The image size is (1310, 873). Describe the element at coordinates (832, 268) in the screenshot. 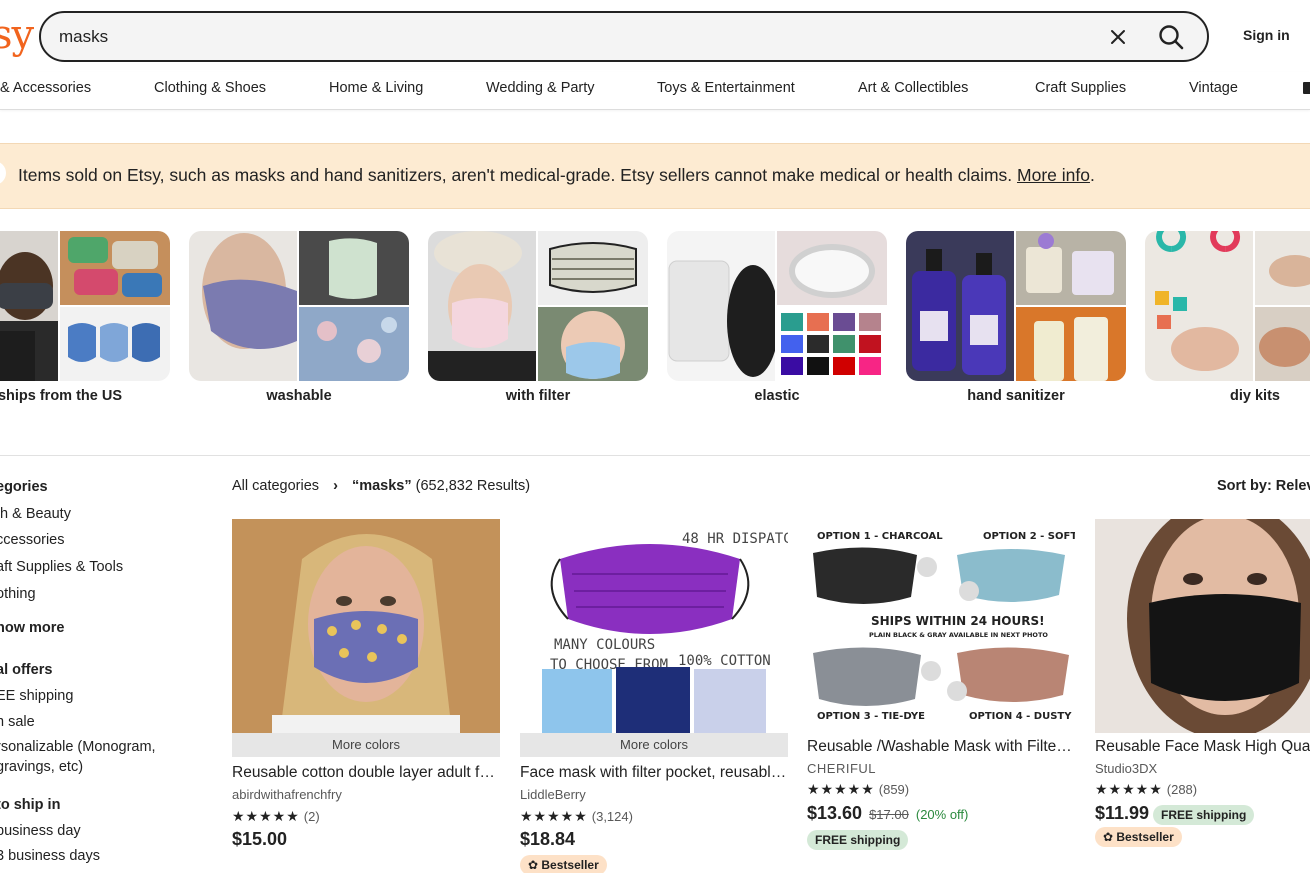

I see `elastic-roll-photo` at that location.